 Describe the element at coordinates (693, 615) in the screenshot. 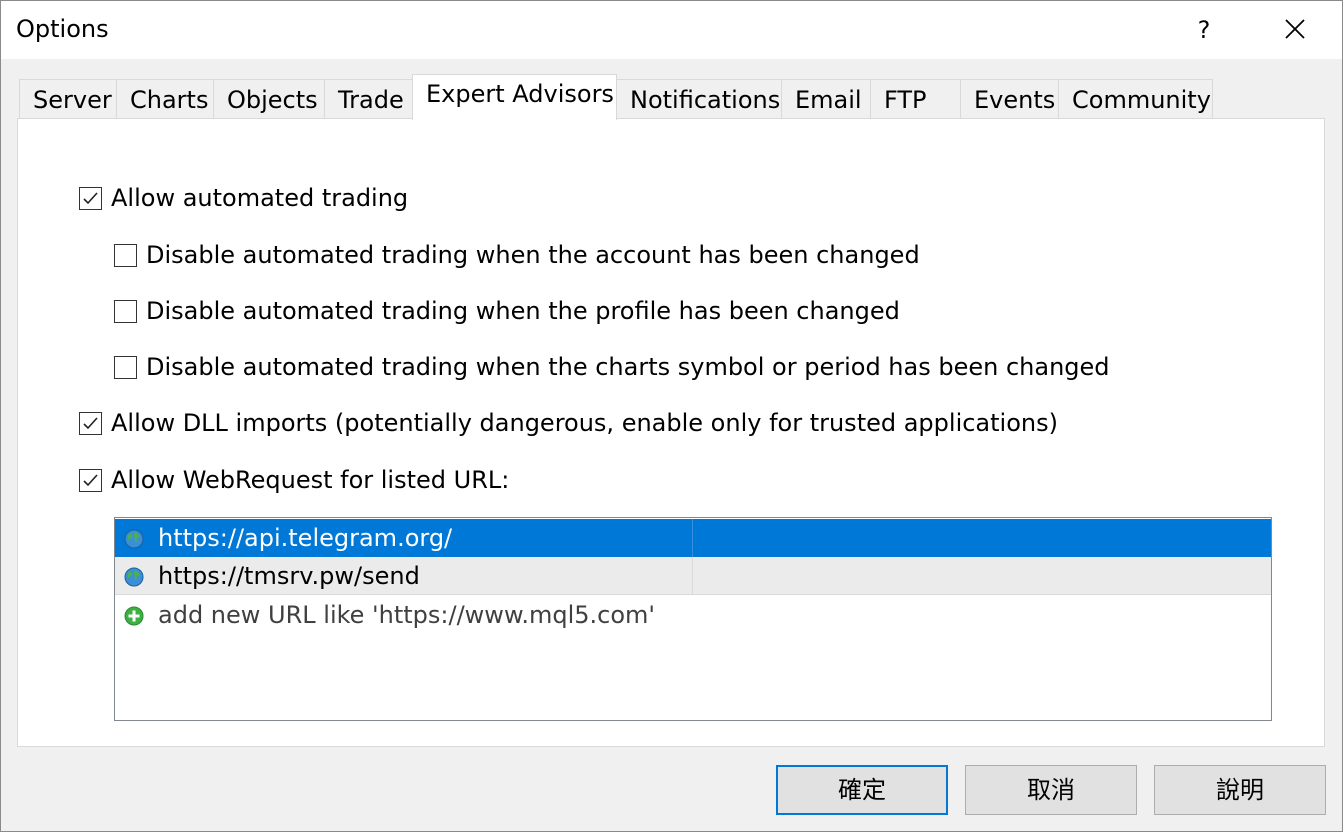

I see `add-url-row: add new URL like 'https://www.mql5.com'` at that location.